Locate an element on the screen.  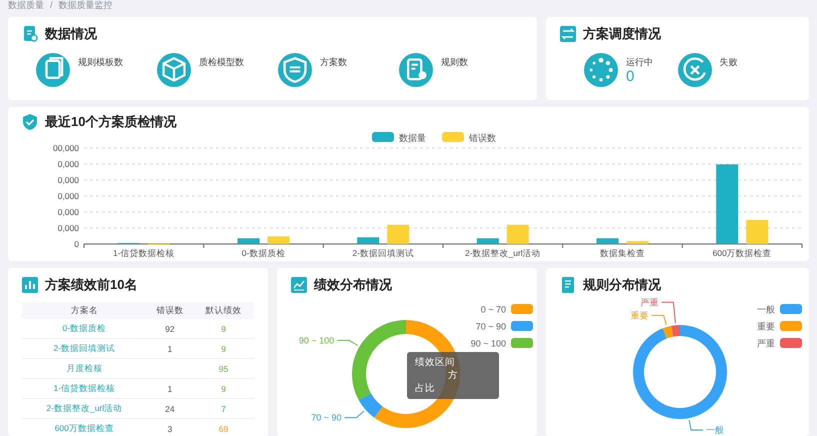
legend-label: 错误数 is located at coordinates (482, 138).